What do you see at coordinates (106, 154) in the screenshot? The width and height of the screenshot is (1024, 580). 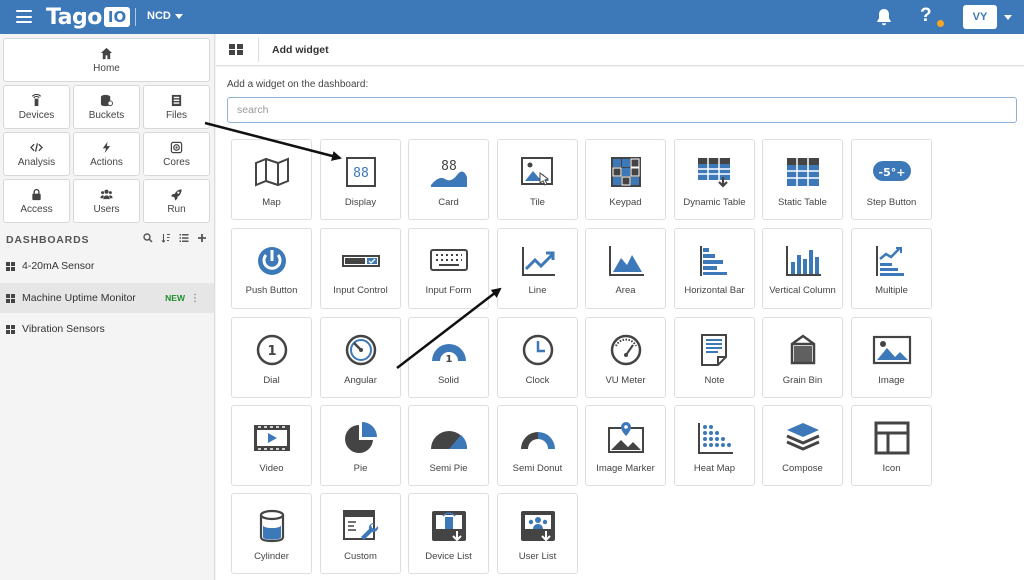 I see `sidebar-item-actions: Actions` at bounding box center [106, 154].